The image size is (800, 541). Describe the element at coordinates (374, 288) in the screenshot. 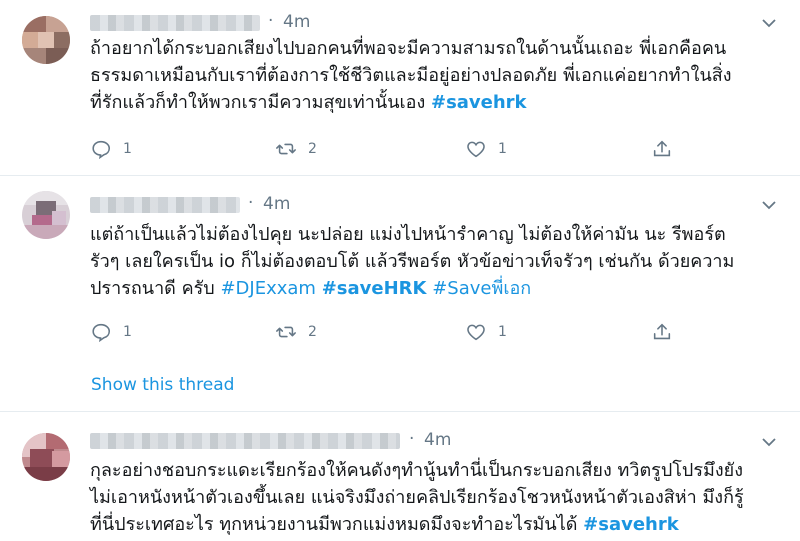

I see `hashtag-link: #saveHRK` at that location.